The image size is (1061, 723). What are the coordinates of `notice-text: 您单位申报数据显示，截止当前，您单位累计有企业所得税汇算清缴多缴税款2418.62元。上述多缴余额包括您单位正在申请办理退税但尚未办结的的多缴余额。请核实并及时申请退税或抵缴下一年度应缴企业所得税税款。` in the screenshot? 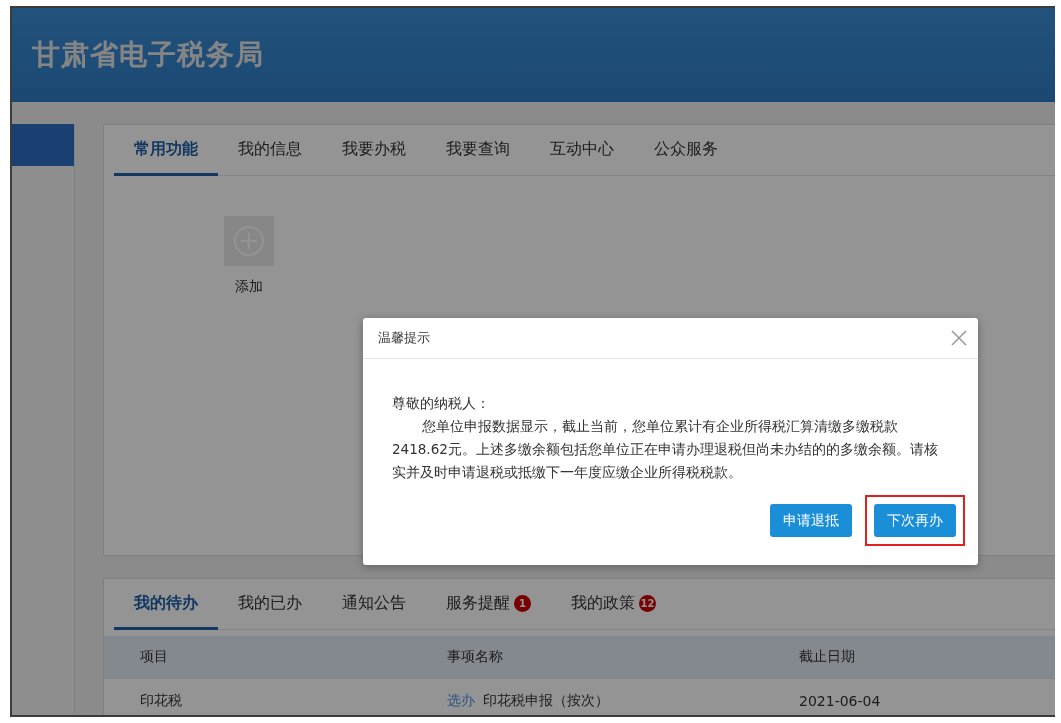 It's located at (665, 449).